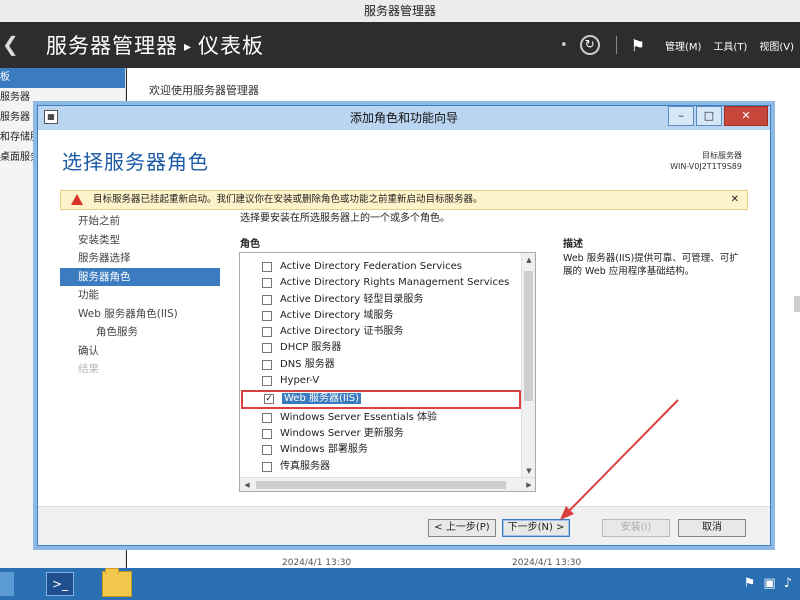  I want to click on target-server-name: WIN-V0J2T1T9S89, so click(706, 166).